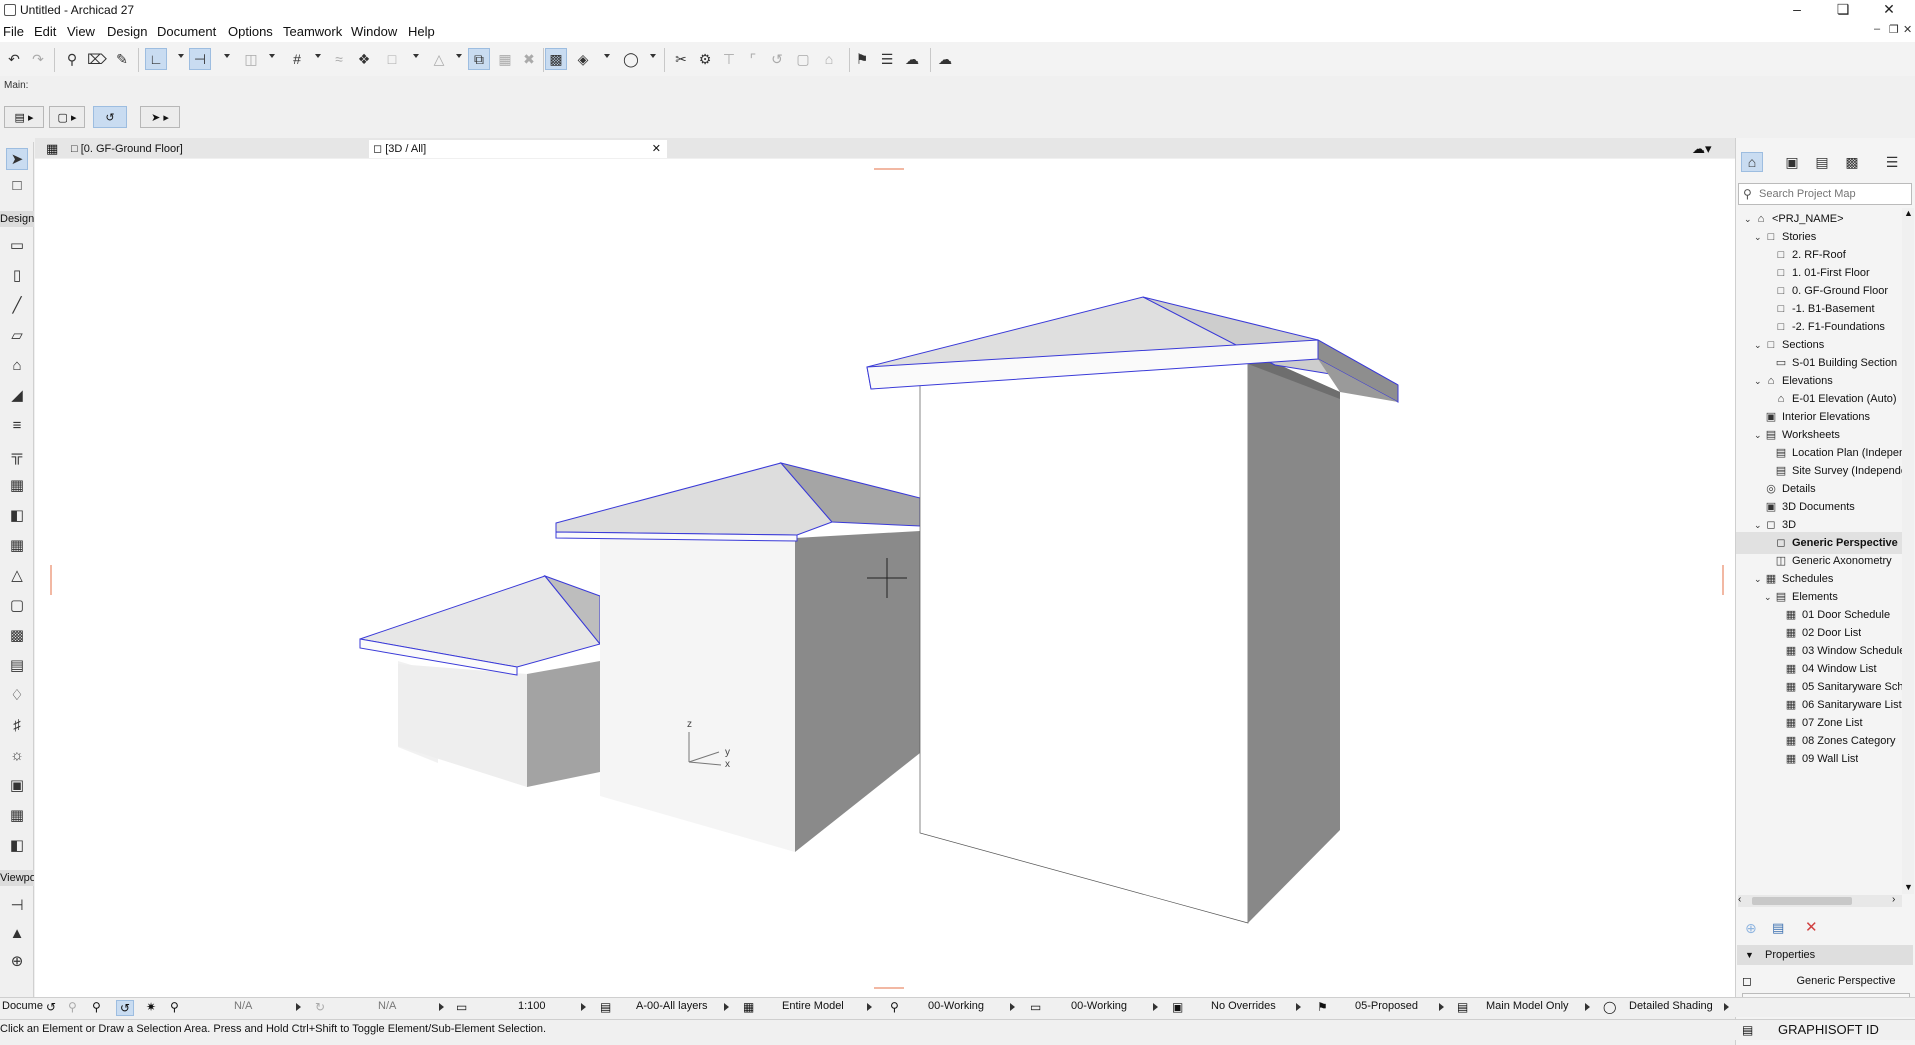 This screenshot has height=1045, width=1915. I want to click on curtain-wall-tool-icon: ▦, so click(17, 485).